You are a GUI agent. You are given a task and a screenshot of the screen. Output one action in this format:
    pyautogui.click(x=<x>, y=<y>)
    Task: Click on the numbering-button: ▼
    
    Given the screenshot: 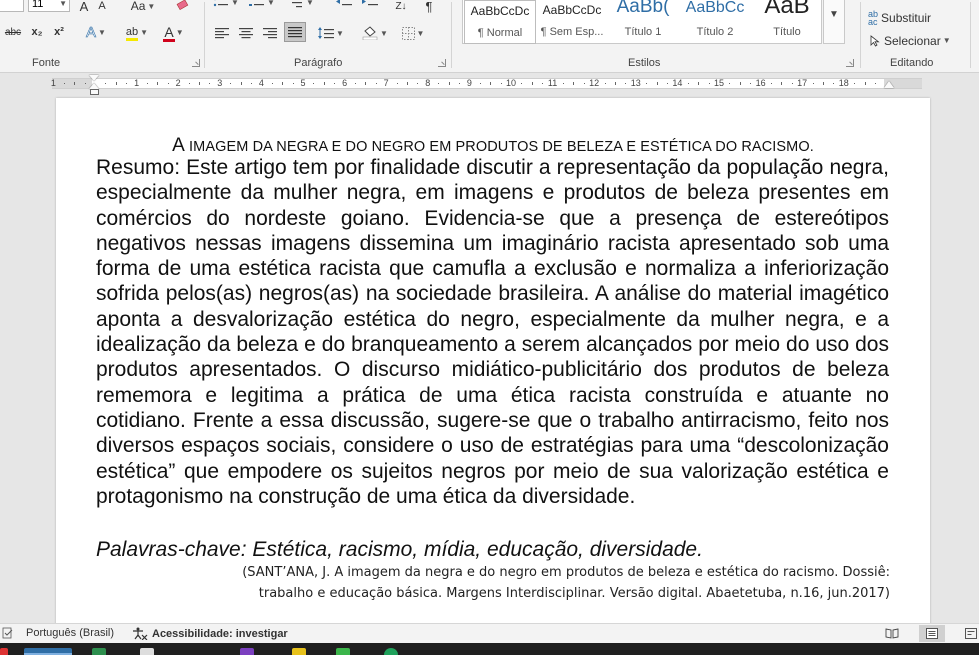 What is the action you would take?
    pyautogui.click(x=262, y=6)
    